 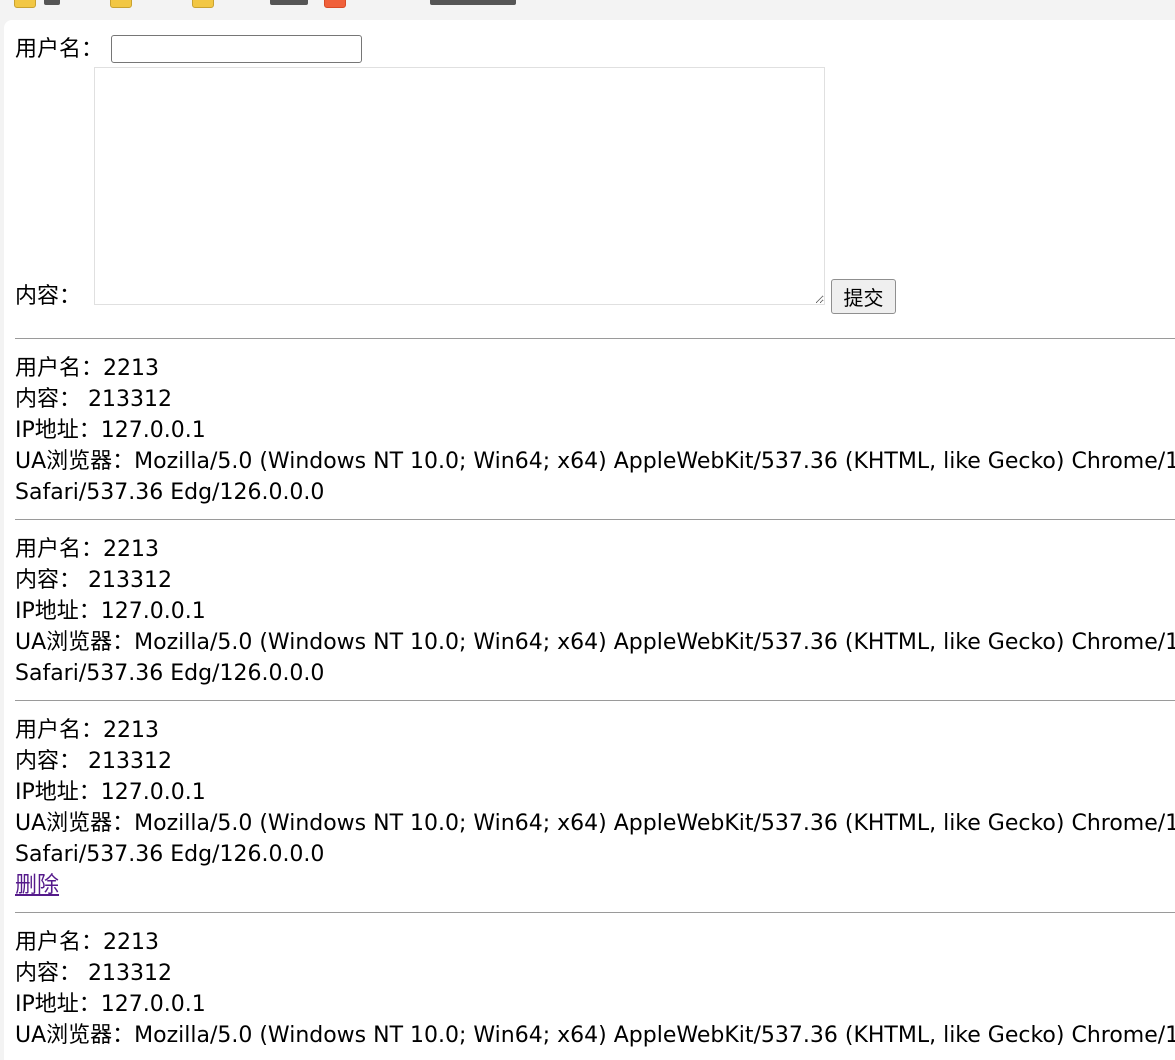 What do you see at coordinates (48, 296) in the screenshot?
I see `content-label: 内容：` at bounding box center [48, 296].